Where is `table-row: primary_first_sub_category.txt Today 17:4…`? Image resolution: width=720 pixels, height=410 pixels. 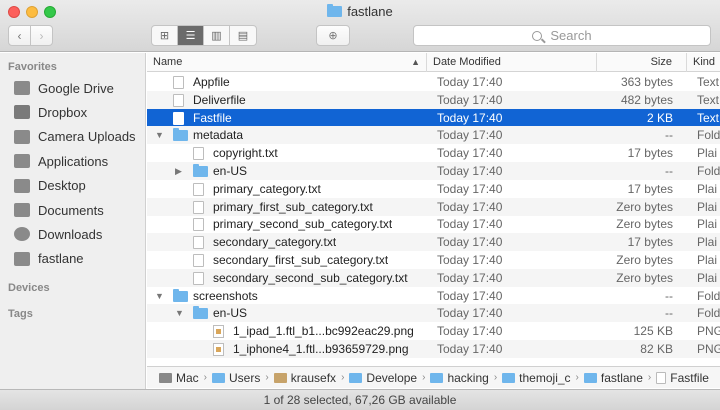
table-row: primary_first_sub_category.txt Today 17:4… is located at coordinates (433, 206).